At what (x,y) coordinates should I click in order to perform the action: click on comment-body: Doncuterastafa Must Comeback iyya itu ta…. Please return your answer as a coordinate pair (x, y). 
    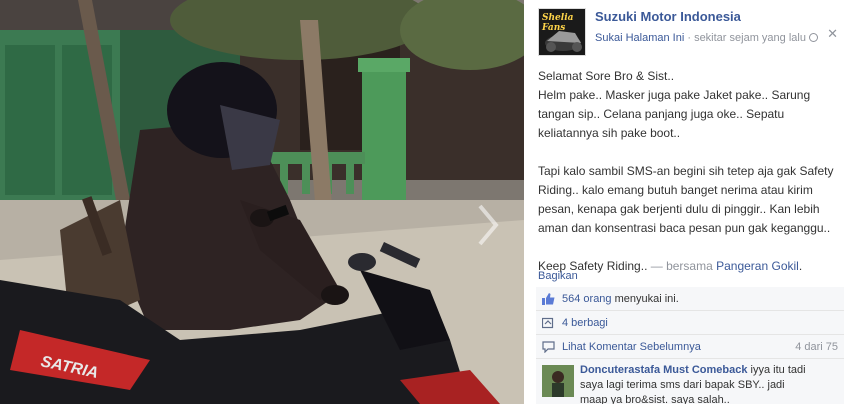
    Looking at the image, I should click on (694, 383).